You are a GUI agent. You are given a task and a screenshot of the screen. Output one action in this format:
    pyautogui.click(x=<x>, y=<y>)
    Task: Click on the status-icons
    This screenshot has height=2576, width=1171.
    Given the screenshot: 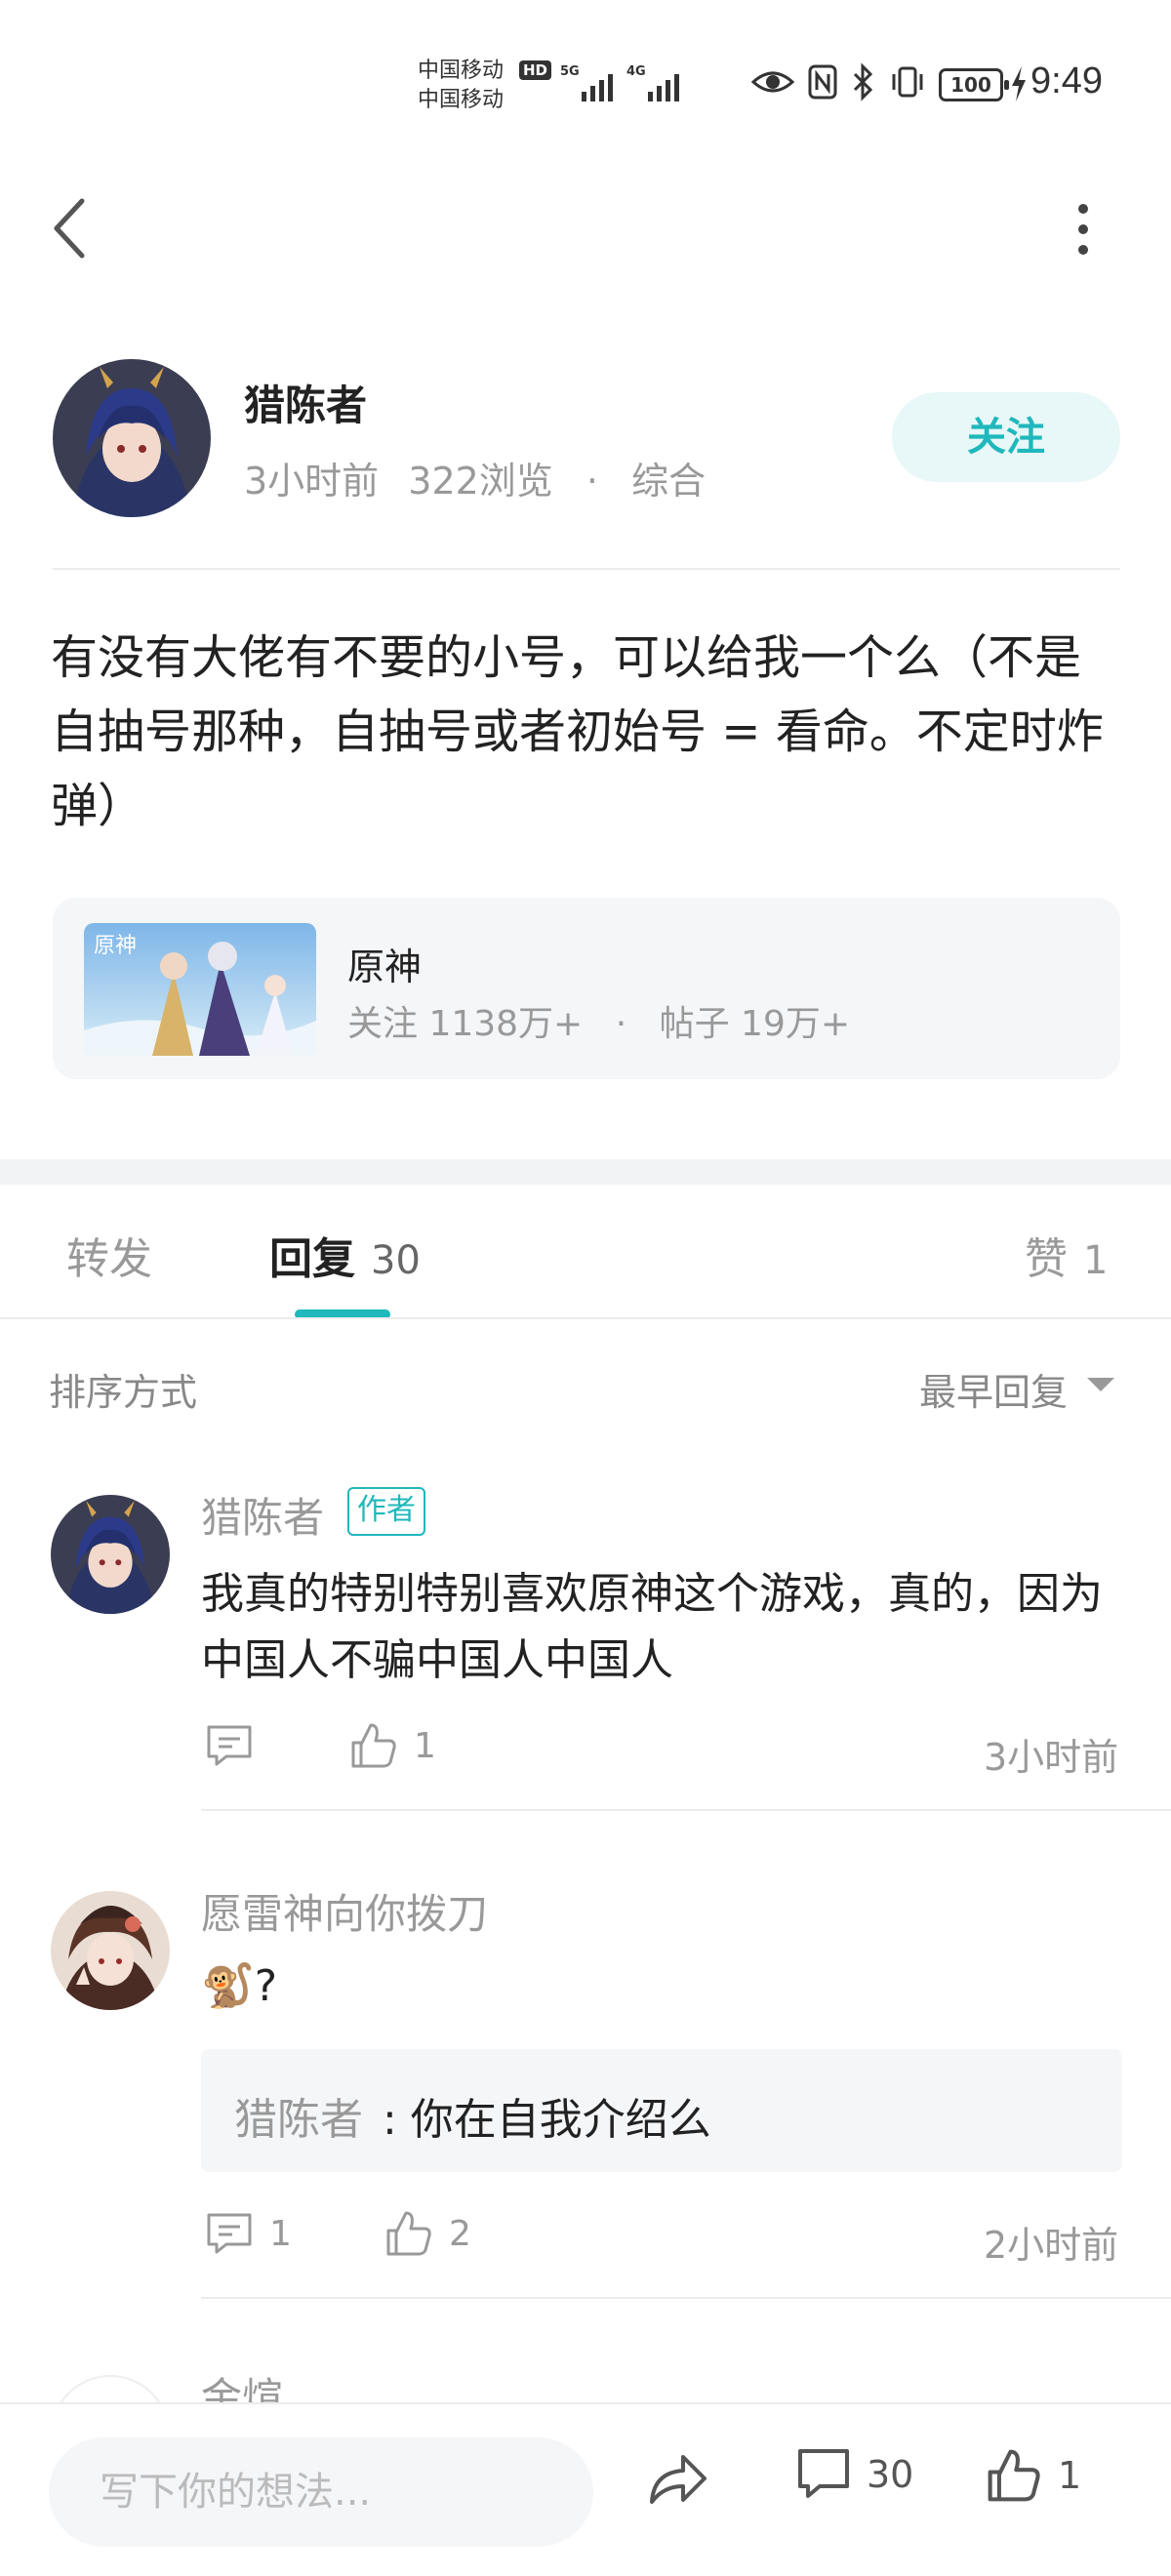 What is the action you would take?
    pyautogui.click(x=839, y=81)
    